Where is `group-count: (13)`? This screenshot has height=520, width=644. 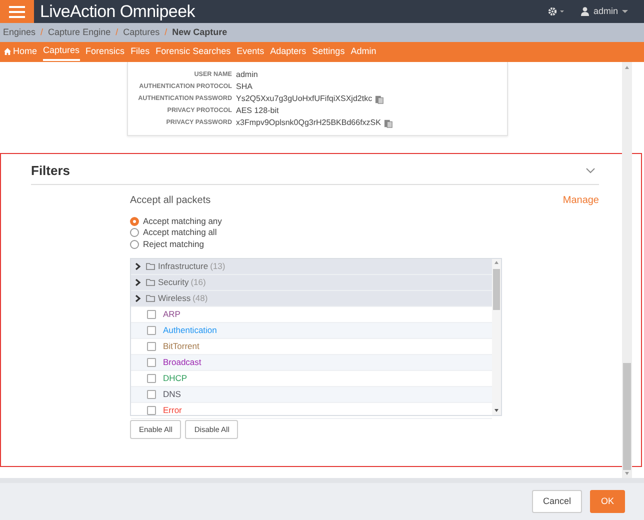 group-count: (13) is located at coordinates (218, 266).